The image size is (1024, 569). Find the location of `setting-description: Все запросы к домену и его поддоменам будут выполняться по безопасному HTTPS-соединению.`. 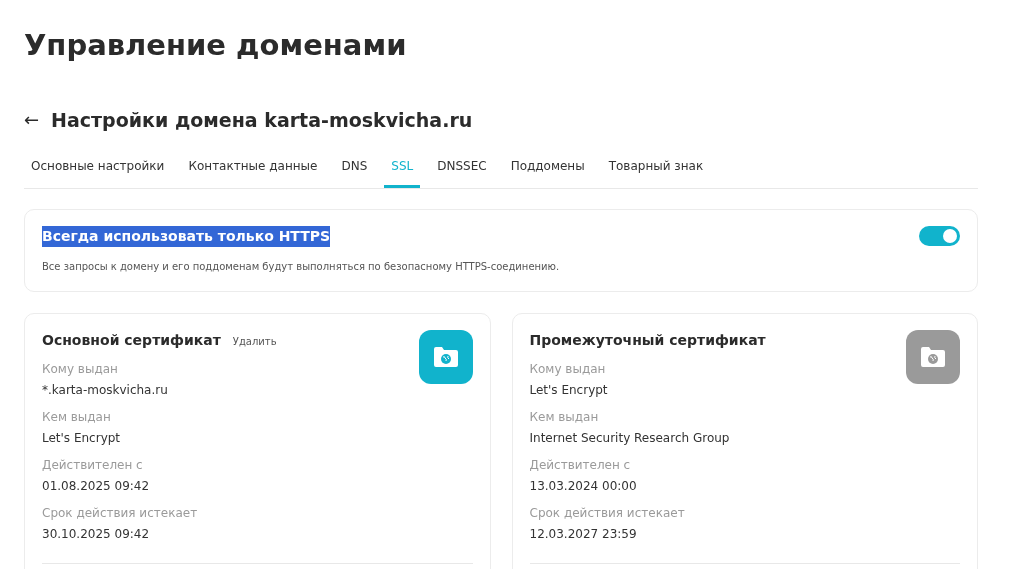

setting-description: Все запросы к домену и его поддоменам будут выполняться по безопасному HTTPS-соединению. is located at coordinates (301, 266).